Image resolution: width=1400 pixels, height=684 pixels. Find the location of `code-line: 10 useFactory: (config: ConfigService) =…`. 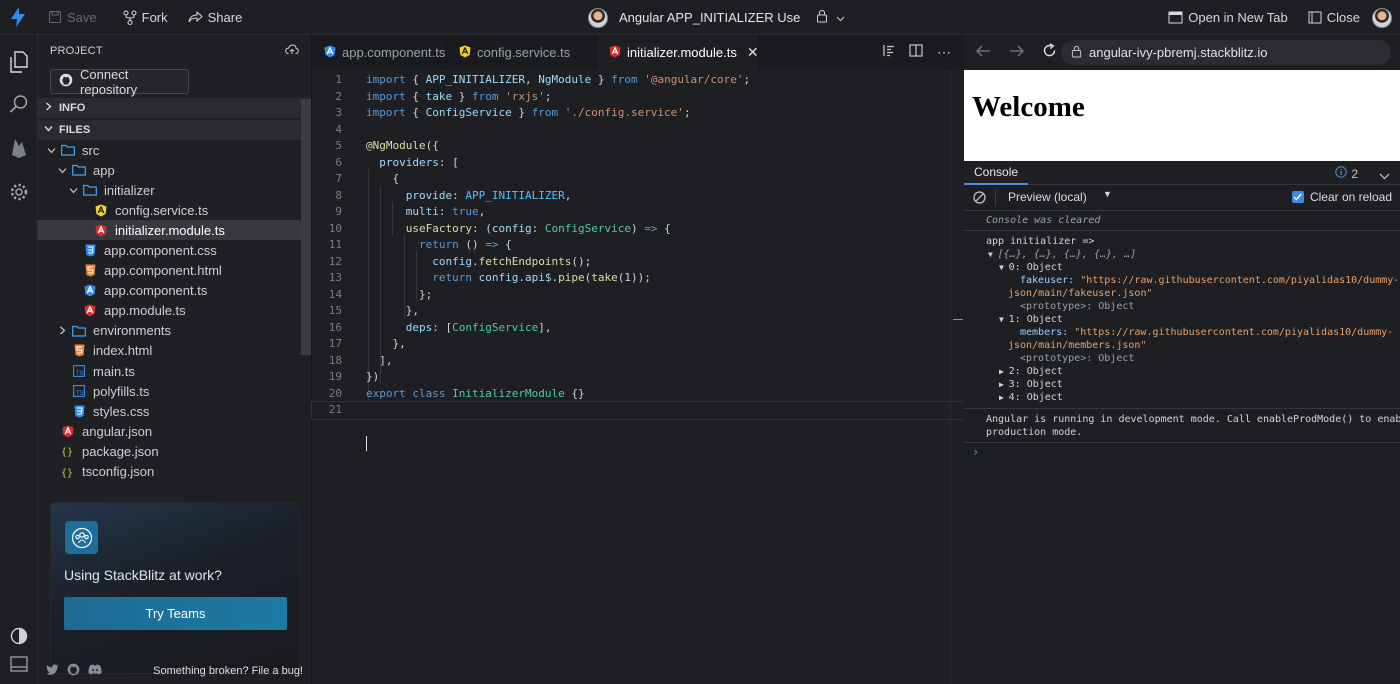

code-line: 10 useFactory: (config: ConfigService) =… is located at coordinates (638, 229).